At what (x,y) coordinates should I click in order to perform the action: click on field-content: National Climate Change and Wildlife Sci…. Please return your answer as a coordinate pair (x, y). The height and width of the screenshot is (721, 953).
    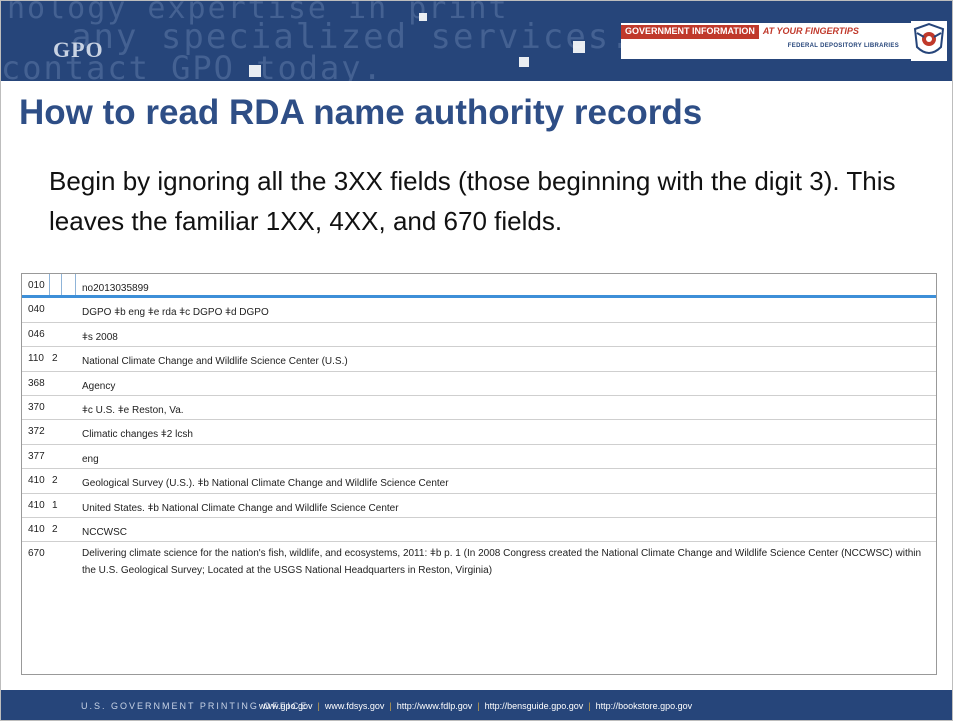
    Looking at the image, I should click on (215, 362).